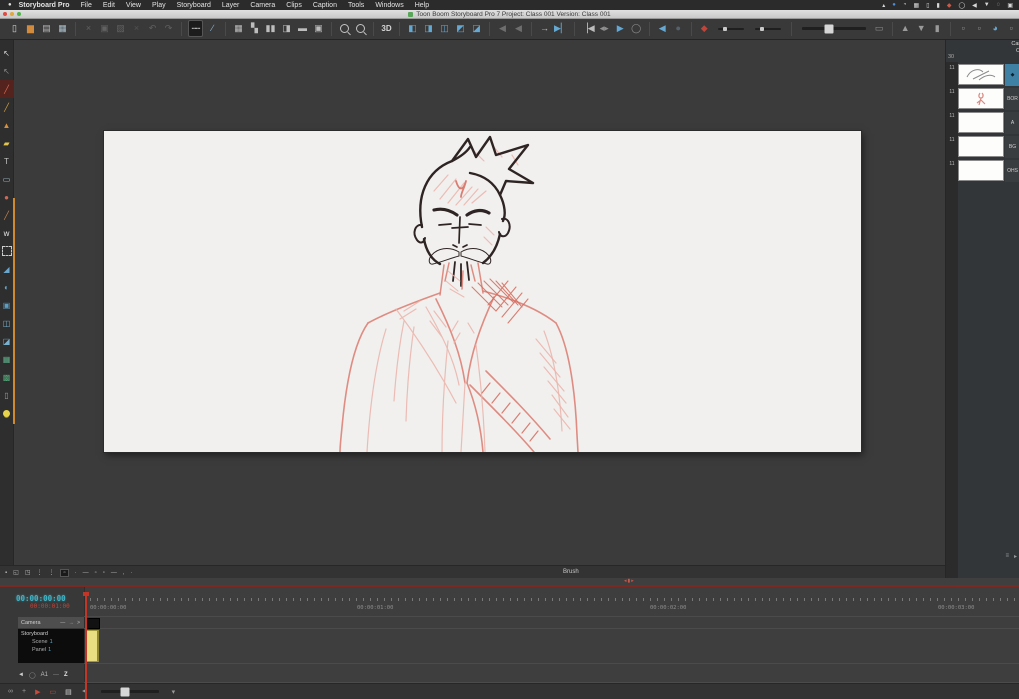 The height and width of the screenshot is (699, 1019). What do you see at coordinates (152, 28) in the screenshot?
I see `undo-icon: ↶` at bounding box center [152, 28].